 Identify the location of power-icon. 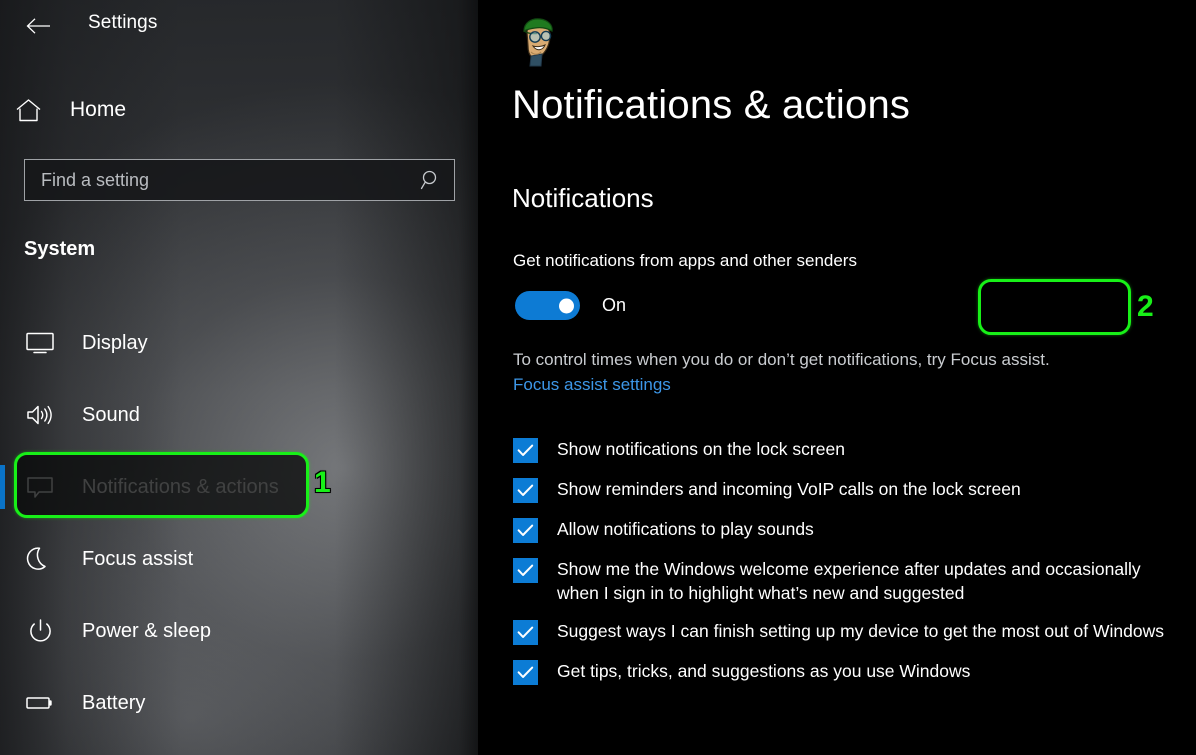
(40, 631).